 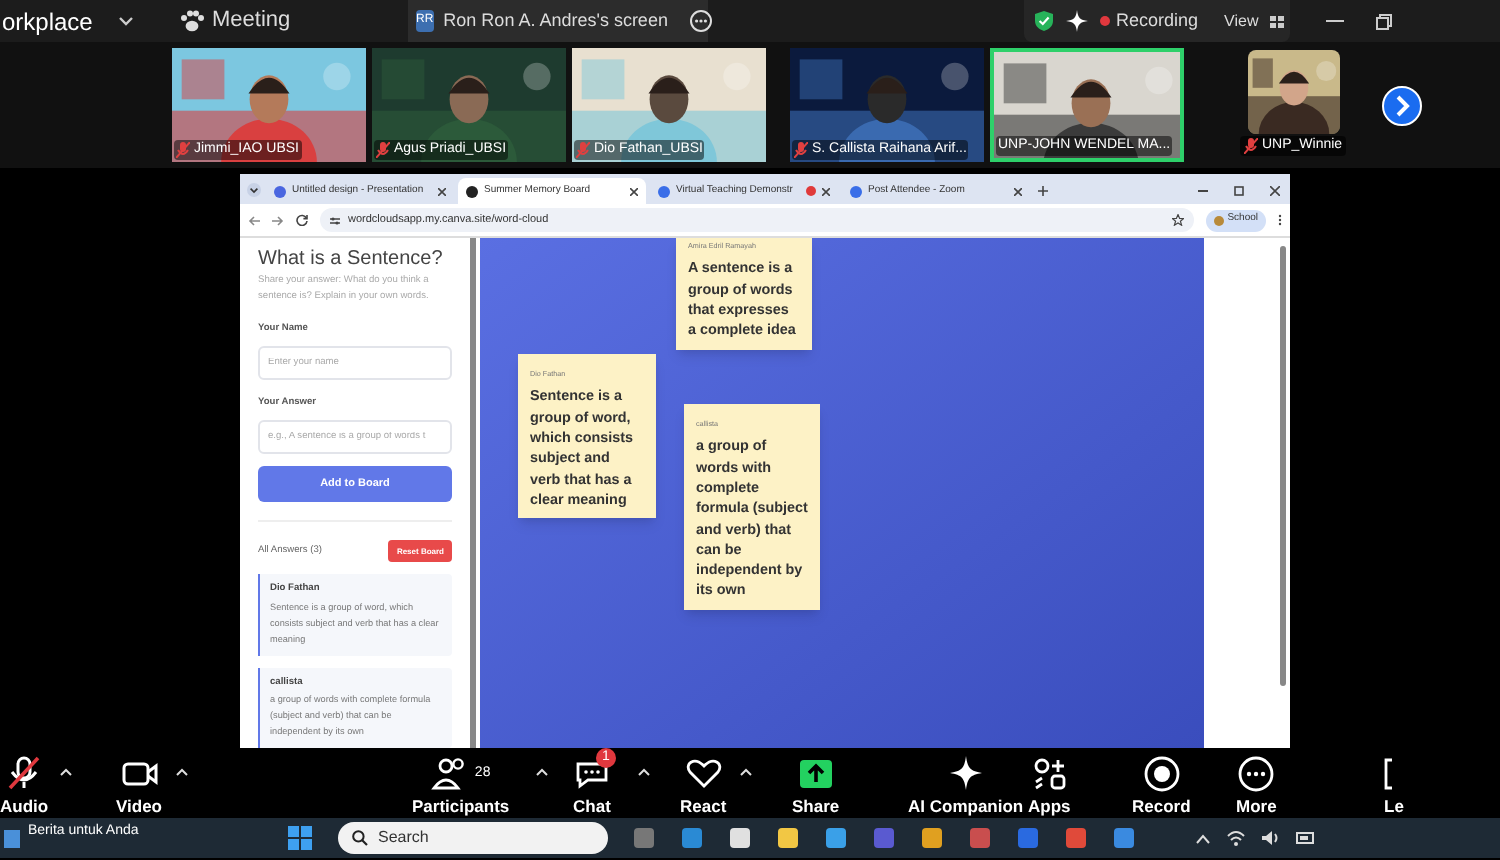 I want to click on search-icon, so click(x=360, y=838).